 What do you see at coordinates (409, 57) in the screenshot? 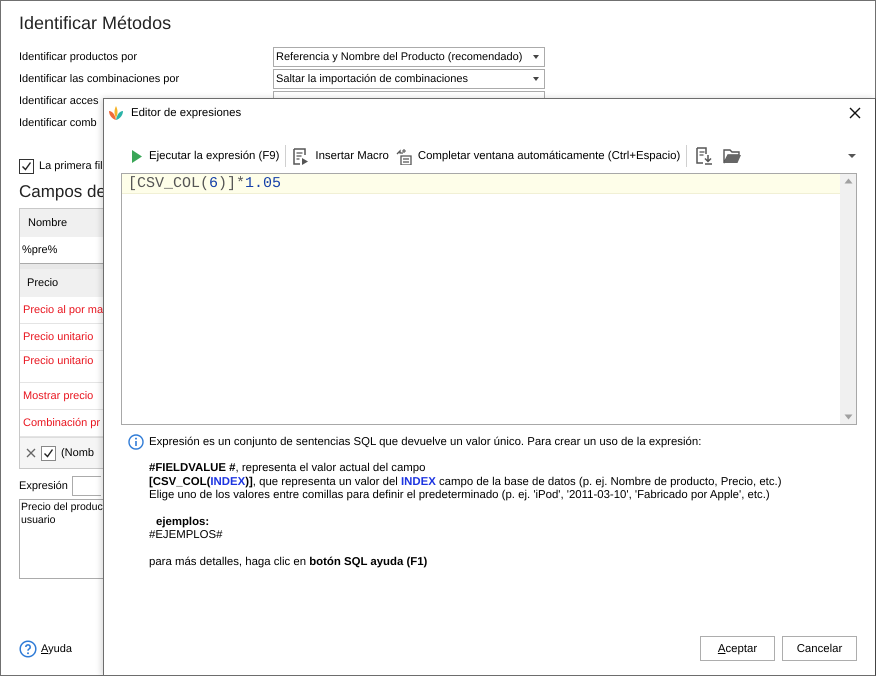
I see `dropdown: Referencia y Nombre del Producto (recomendado)` at bounding box center [409, 57].